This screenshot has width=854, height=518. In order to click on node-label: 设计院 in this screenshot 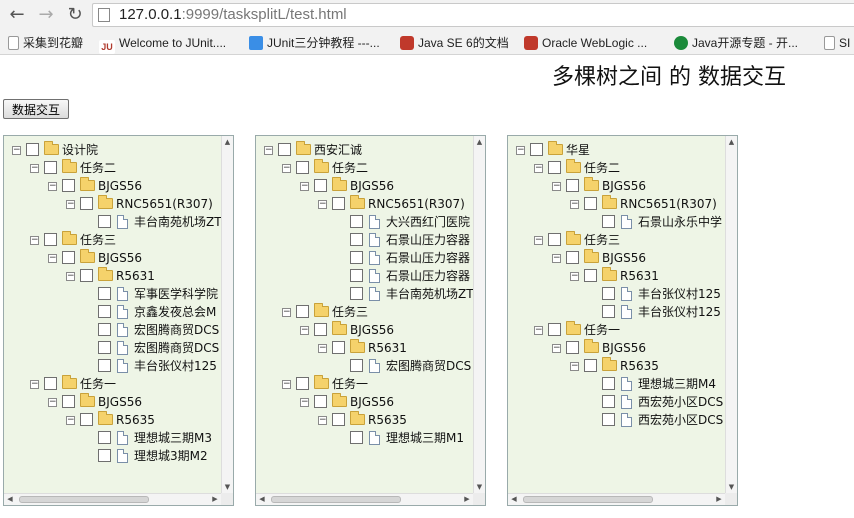, I will do `click(80, 150)`.